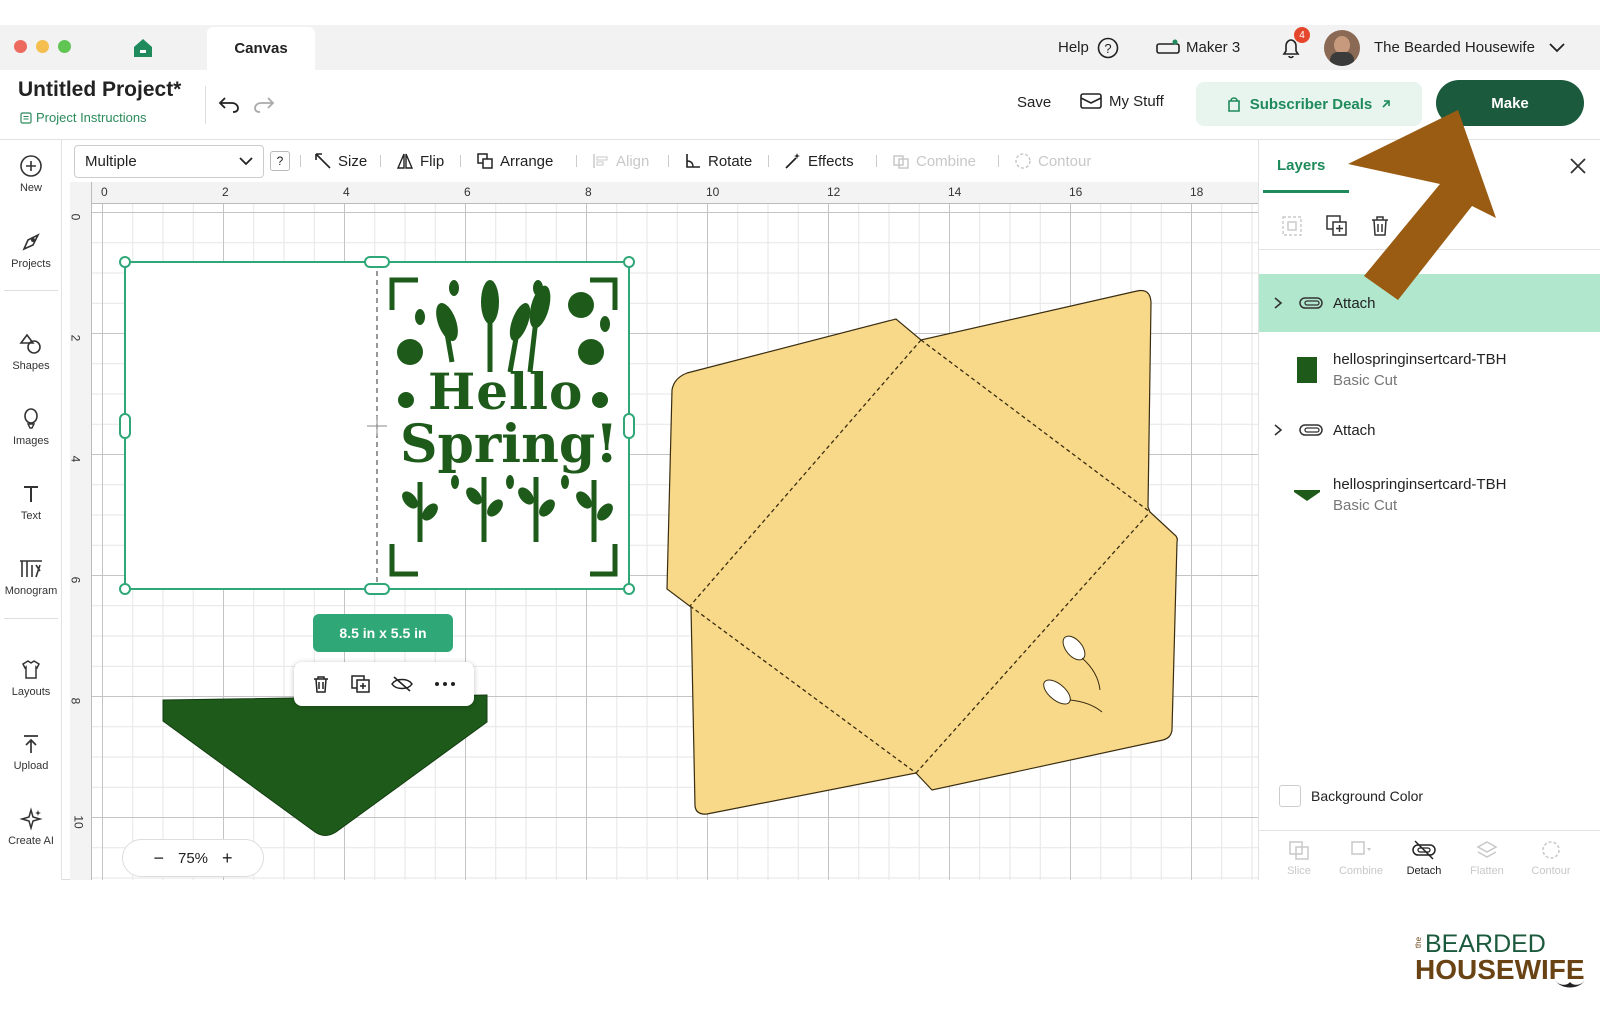  What do you see at coordinates (1213, 47) in the screenshot?
I see `machine-label: Maker 3` at bounding box center [1213, 47].